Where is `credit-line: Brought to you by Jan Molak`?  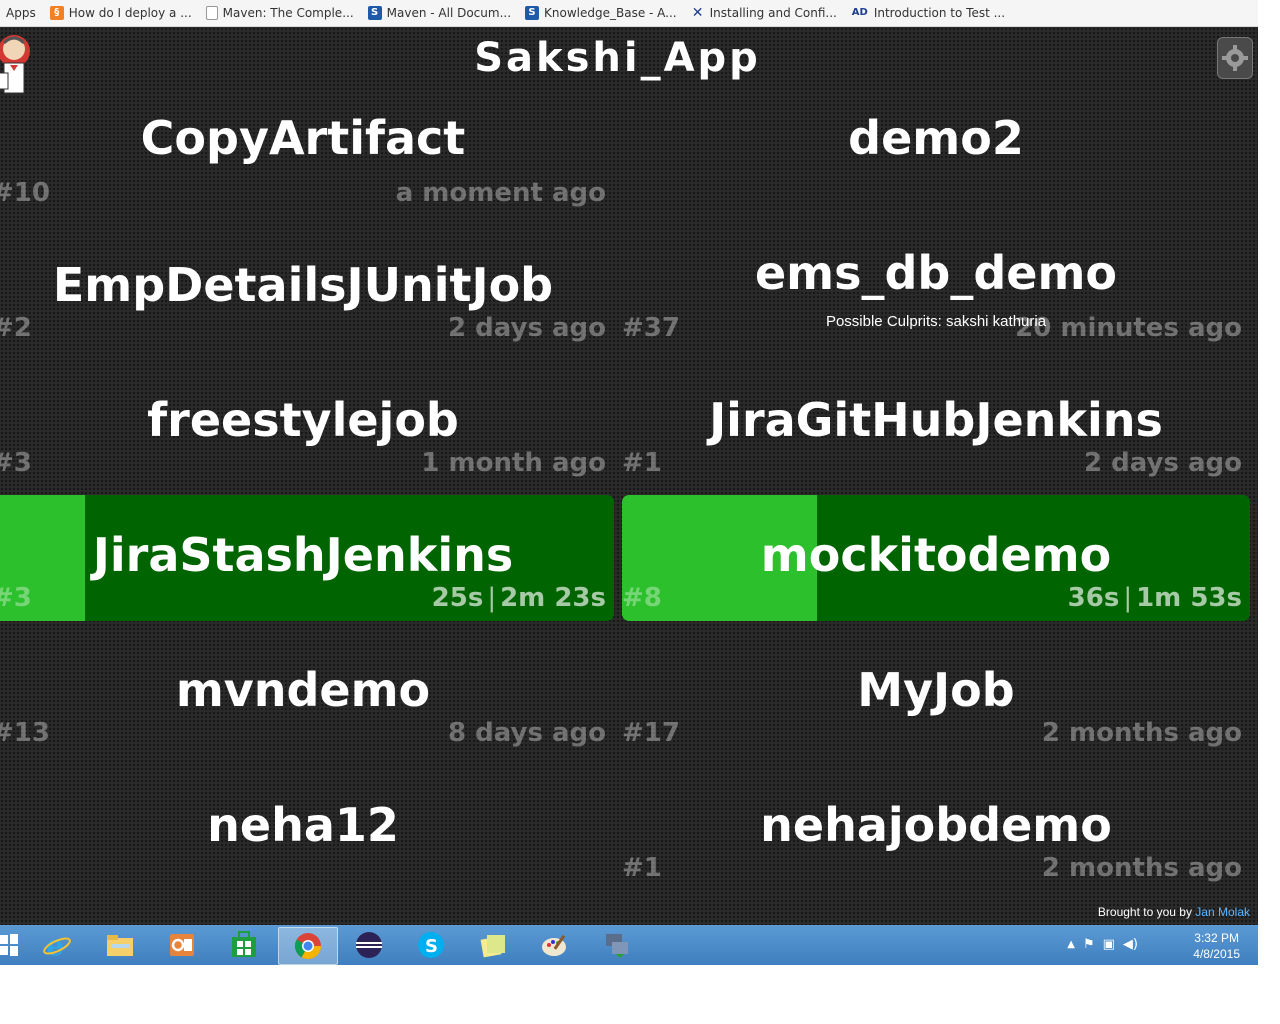
credit-line: Brought to you by Jan Molak is located at coordinates (1174, 912).